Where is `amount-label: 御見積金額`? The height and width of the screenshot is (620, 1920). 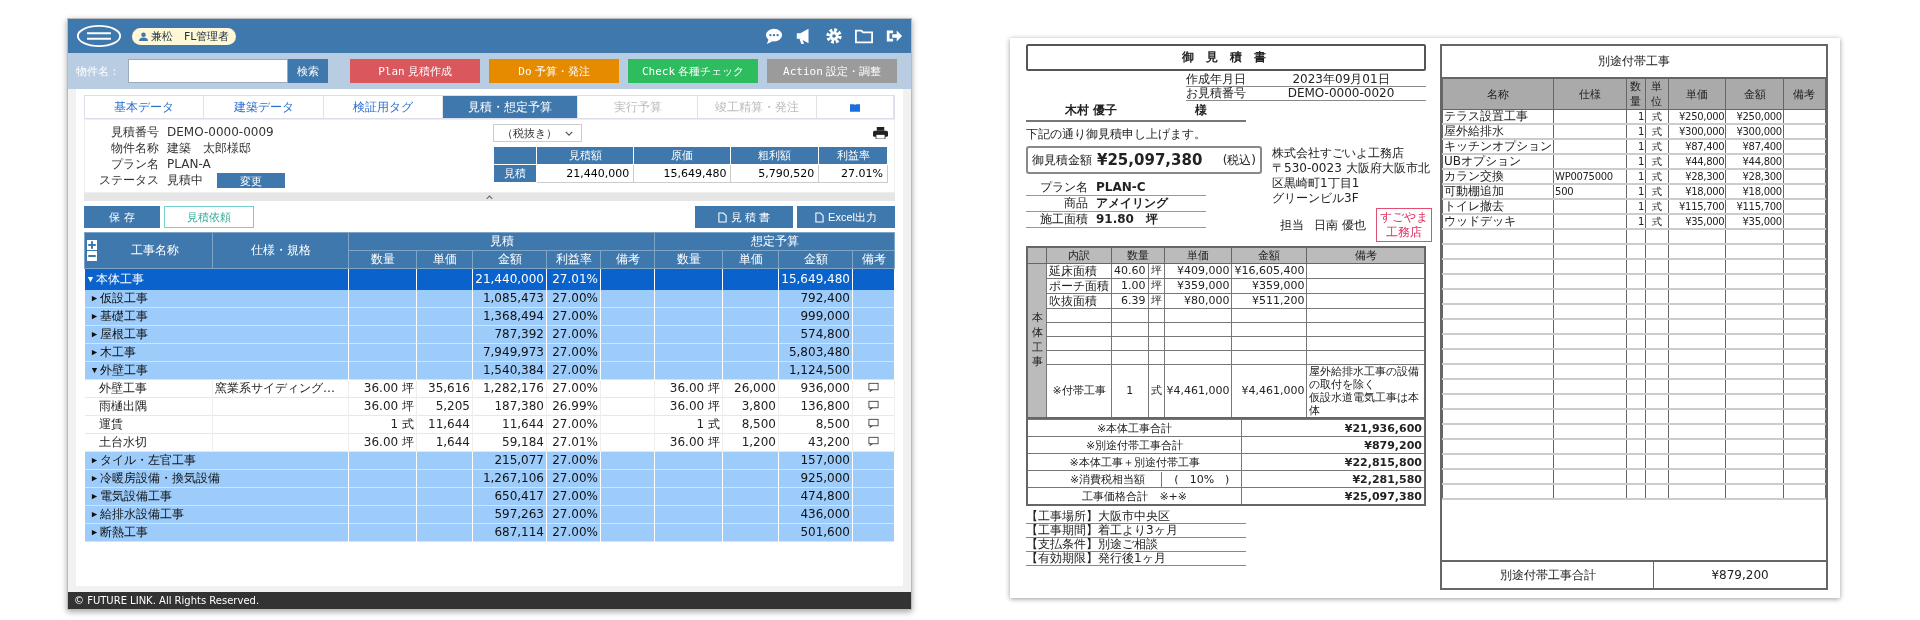
amount-label: 御見積金額 is located at coordinates (1062, 160).